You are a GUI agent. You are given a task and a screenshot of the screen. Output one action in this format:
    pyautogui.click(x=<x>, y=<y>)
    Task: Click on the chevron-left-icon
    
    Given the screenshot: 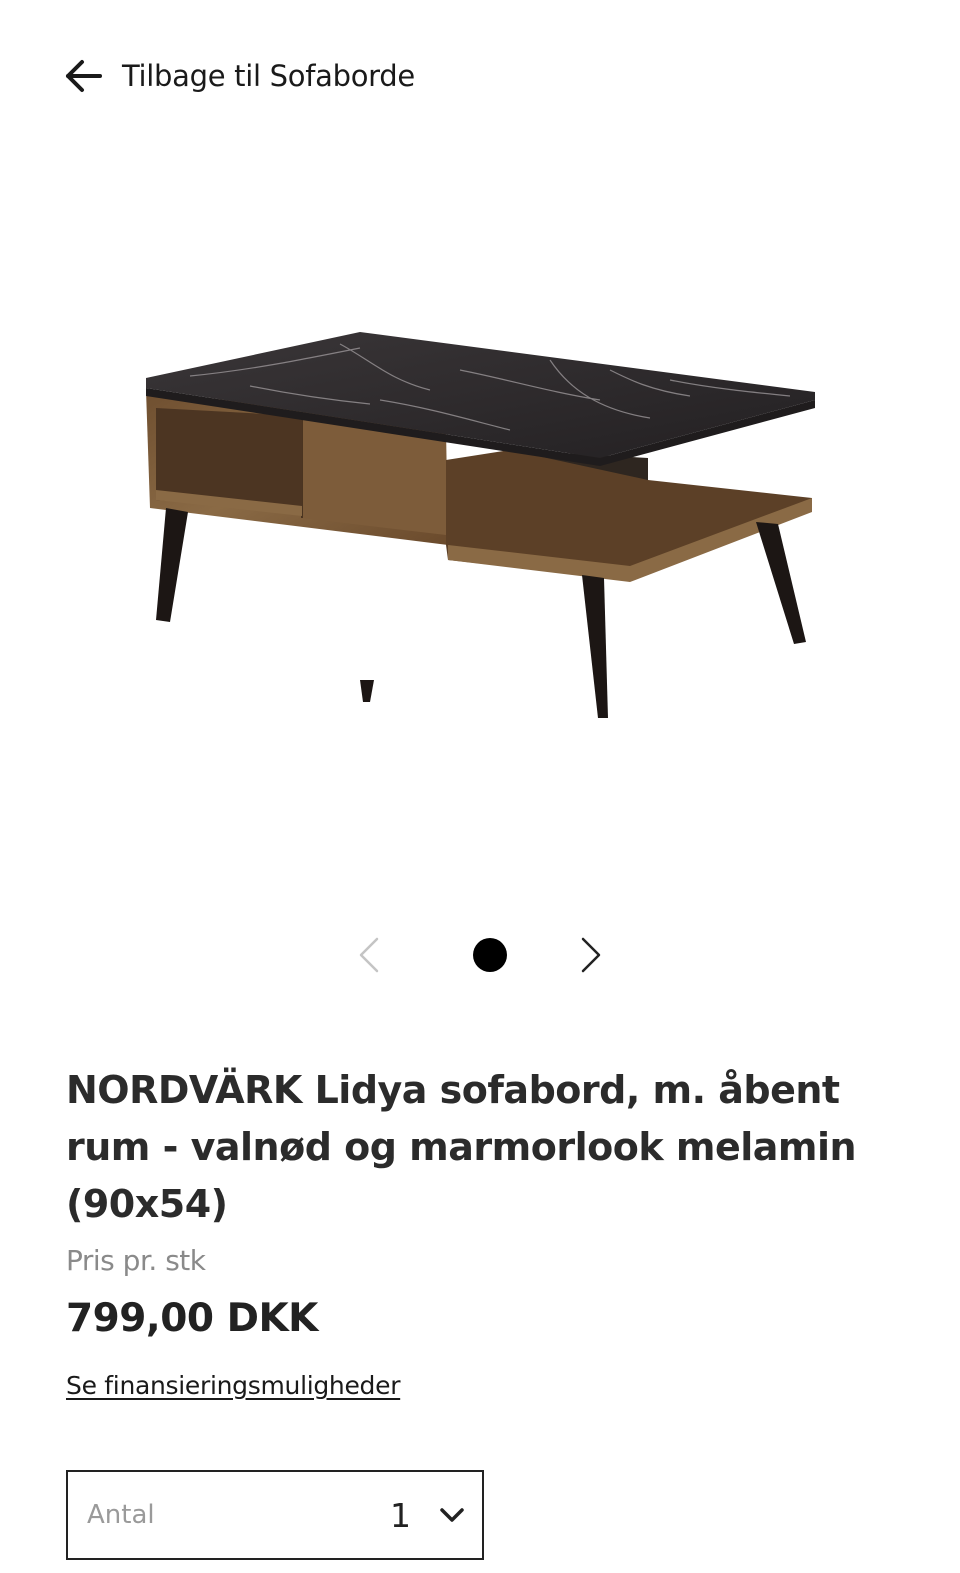 What is the action you would take?
    pyautogui.click(x=369, y=955)
    